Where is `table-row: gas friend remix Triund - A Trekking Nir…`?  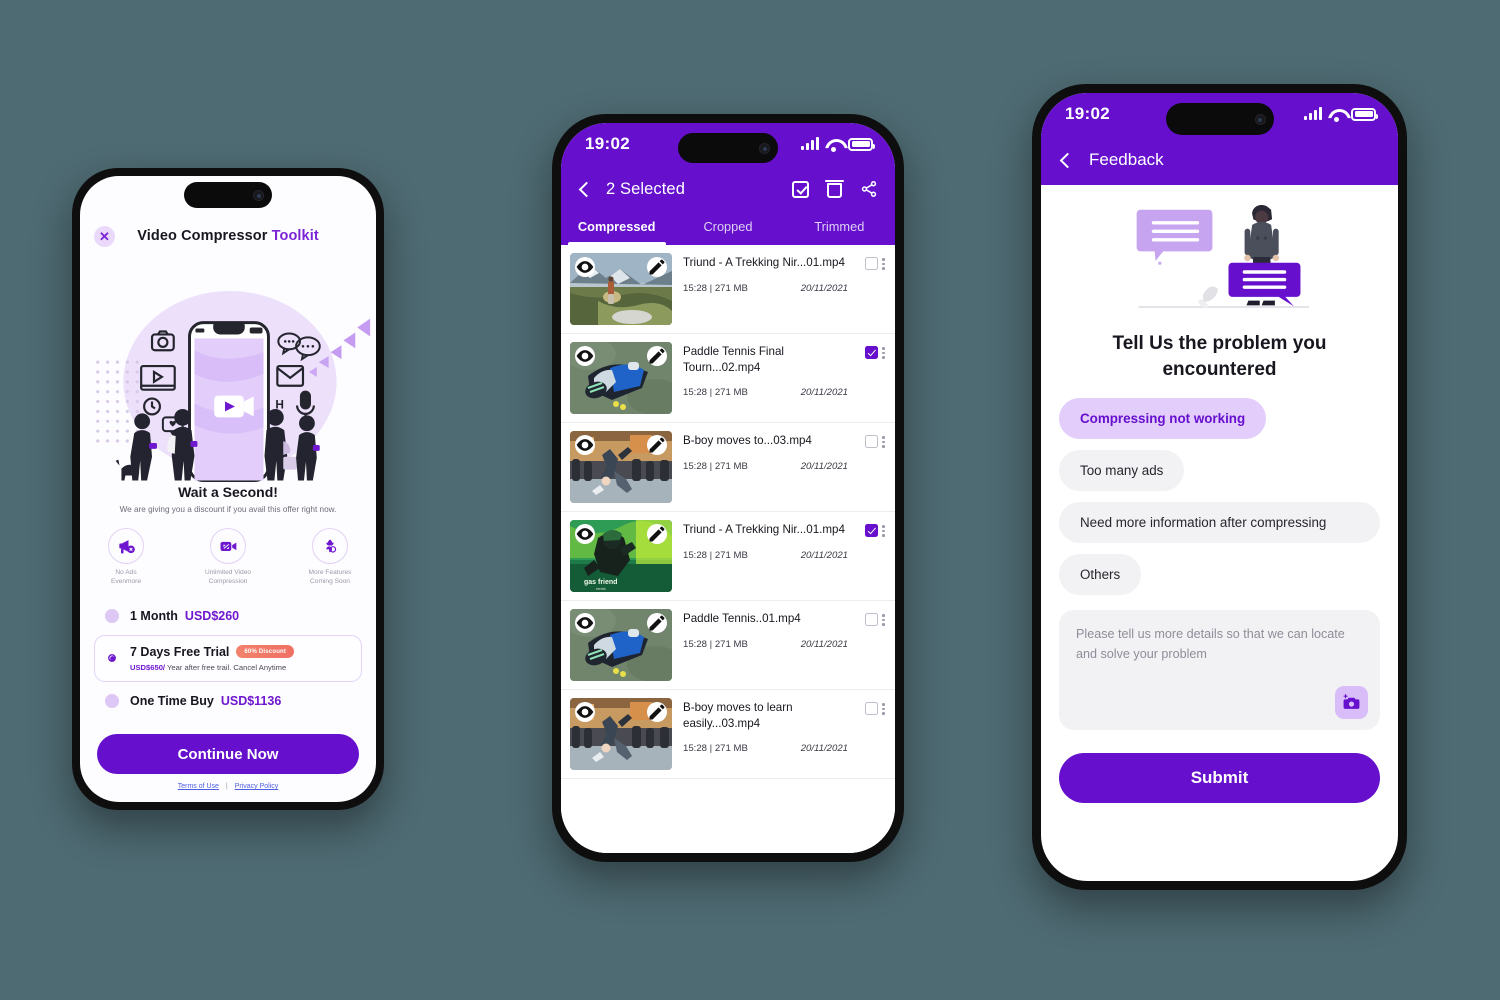
table-row: gas friend remix Triund - A Trekking Nir… is located at coordinates (728, 556).